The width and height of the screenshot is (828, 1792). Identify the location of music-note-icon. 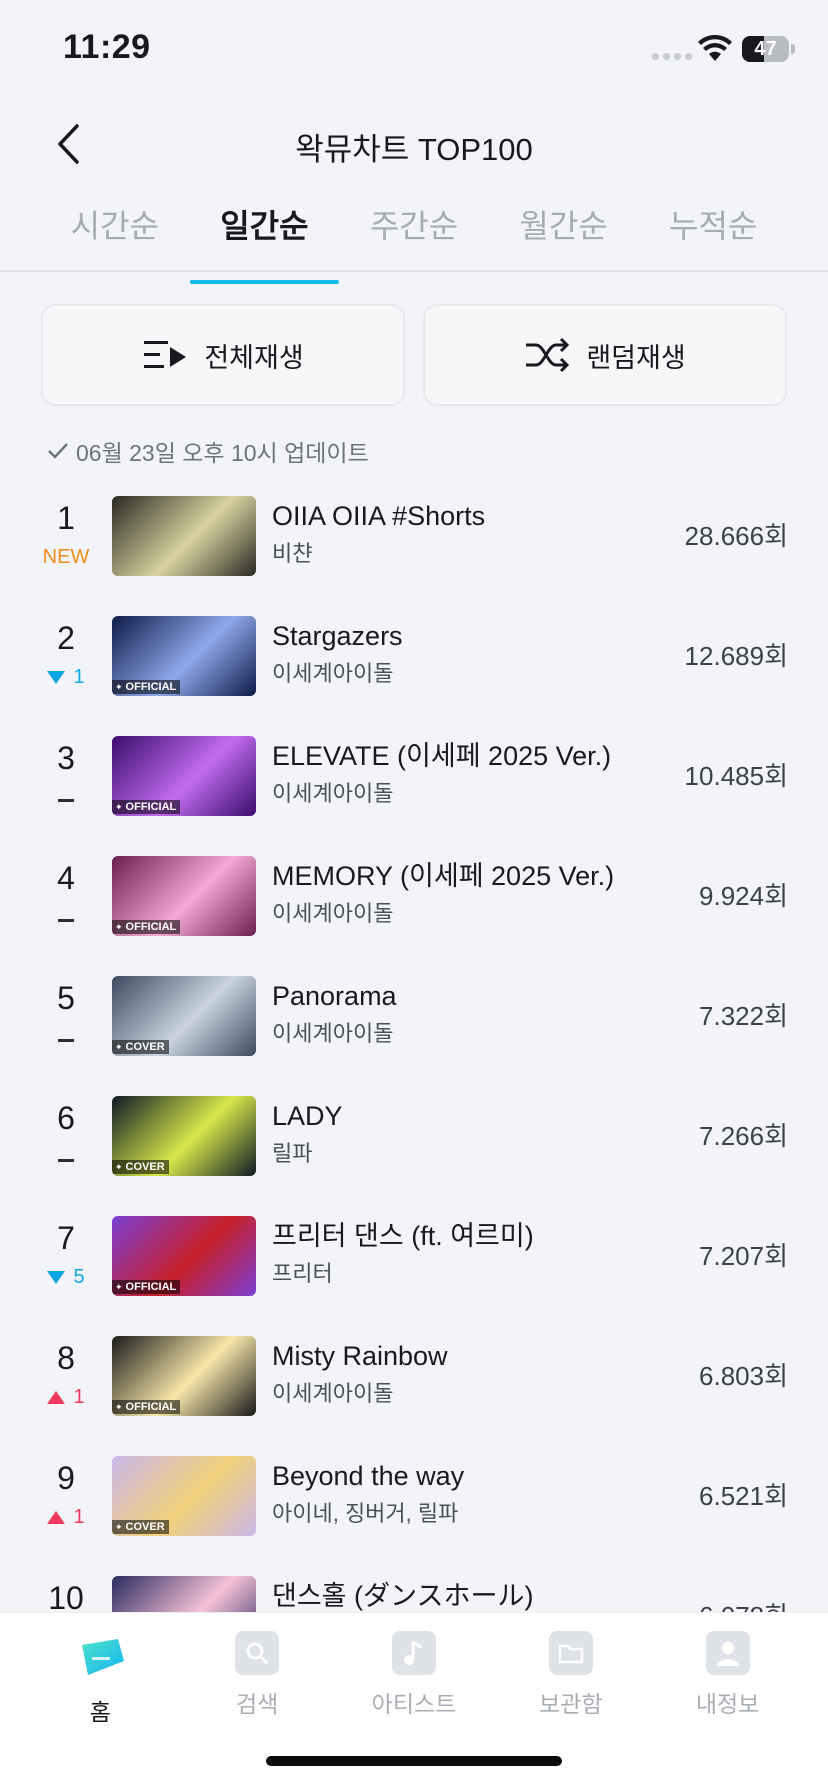
(413, 1653).